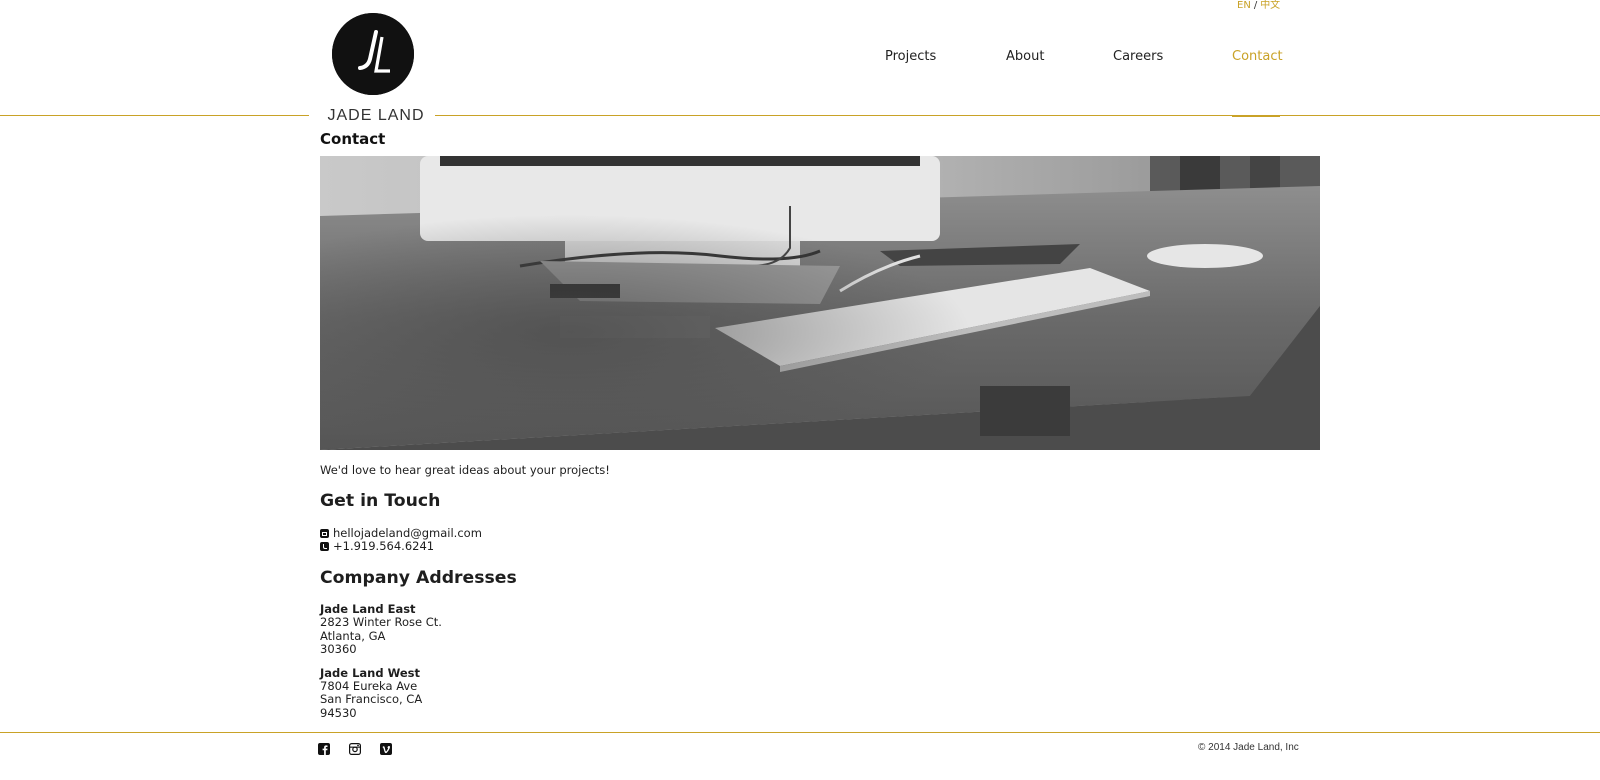 This screenshot has width=1600, height=780. I want to click on language-switch: EN / 中文, so click(1258, 6).